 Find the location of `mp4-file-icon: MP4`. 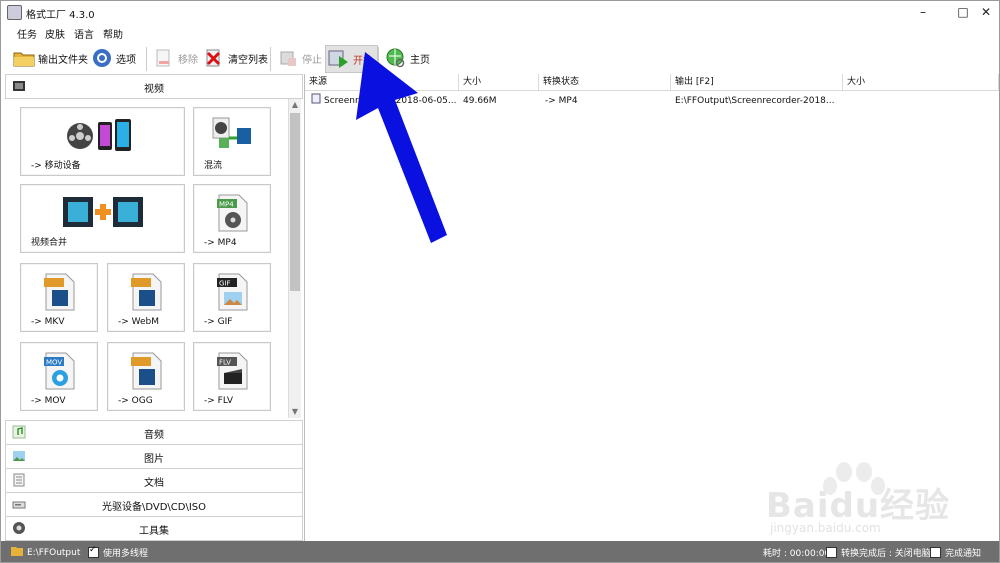

mp4-file-icon: MP4 is located at coordinates (232, 214).